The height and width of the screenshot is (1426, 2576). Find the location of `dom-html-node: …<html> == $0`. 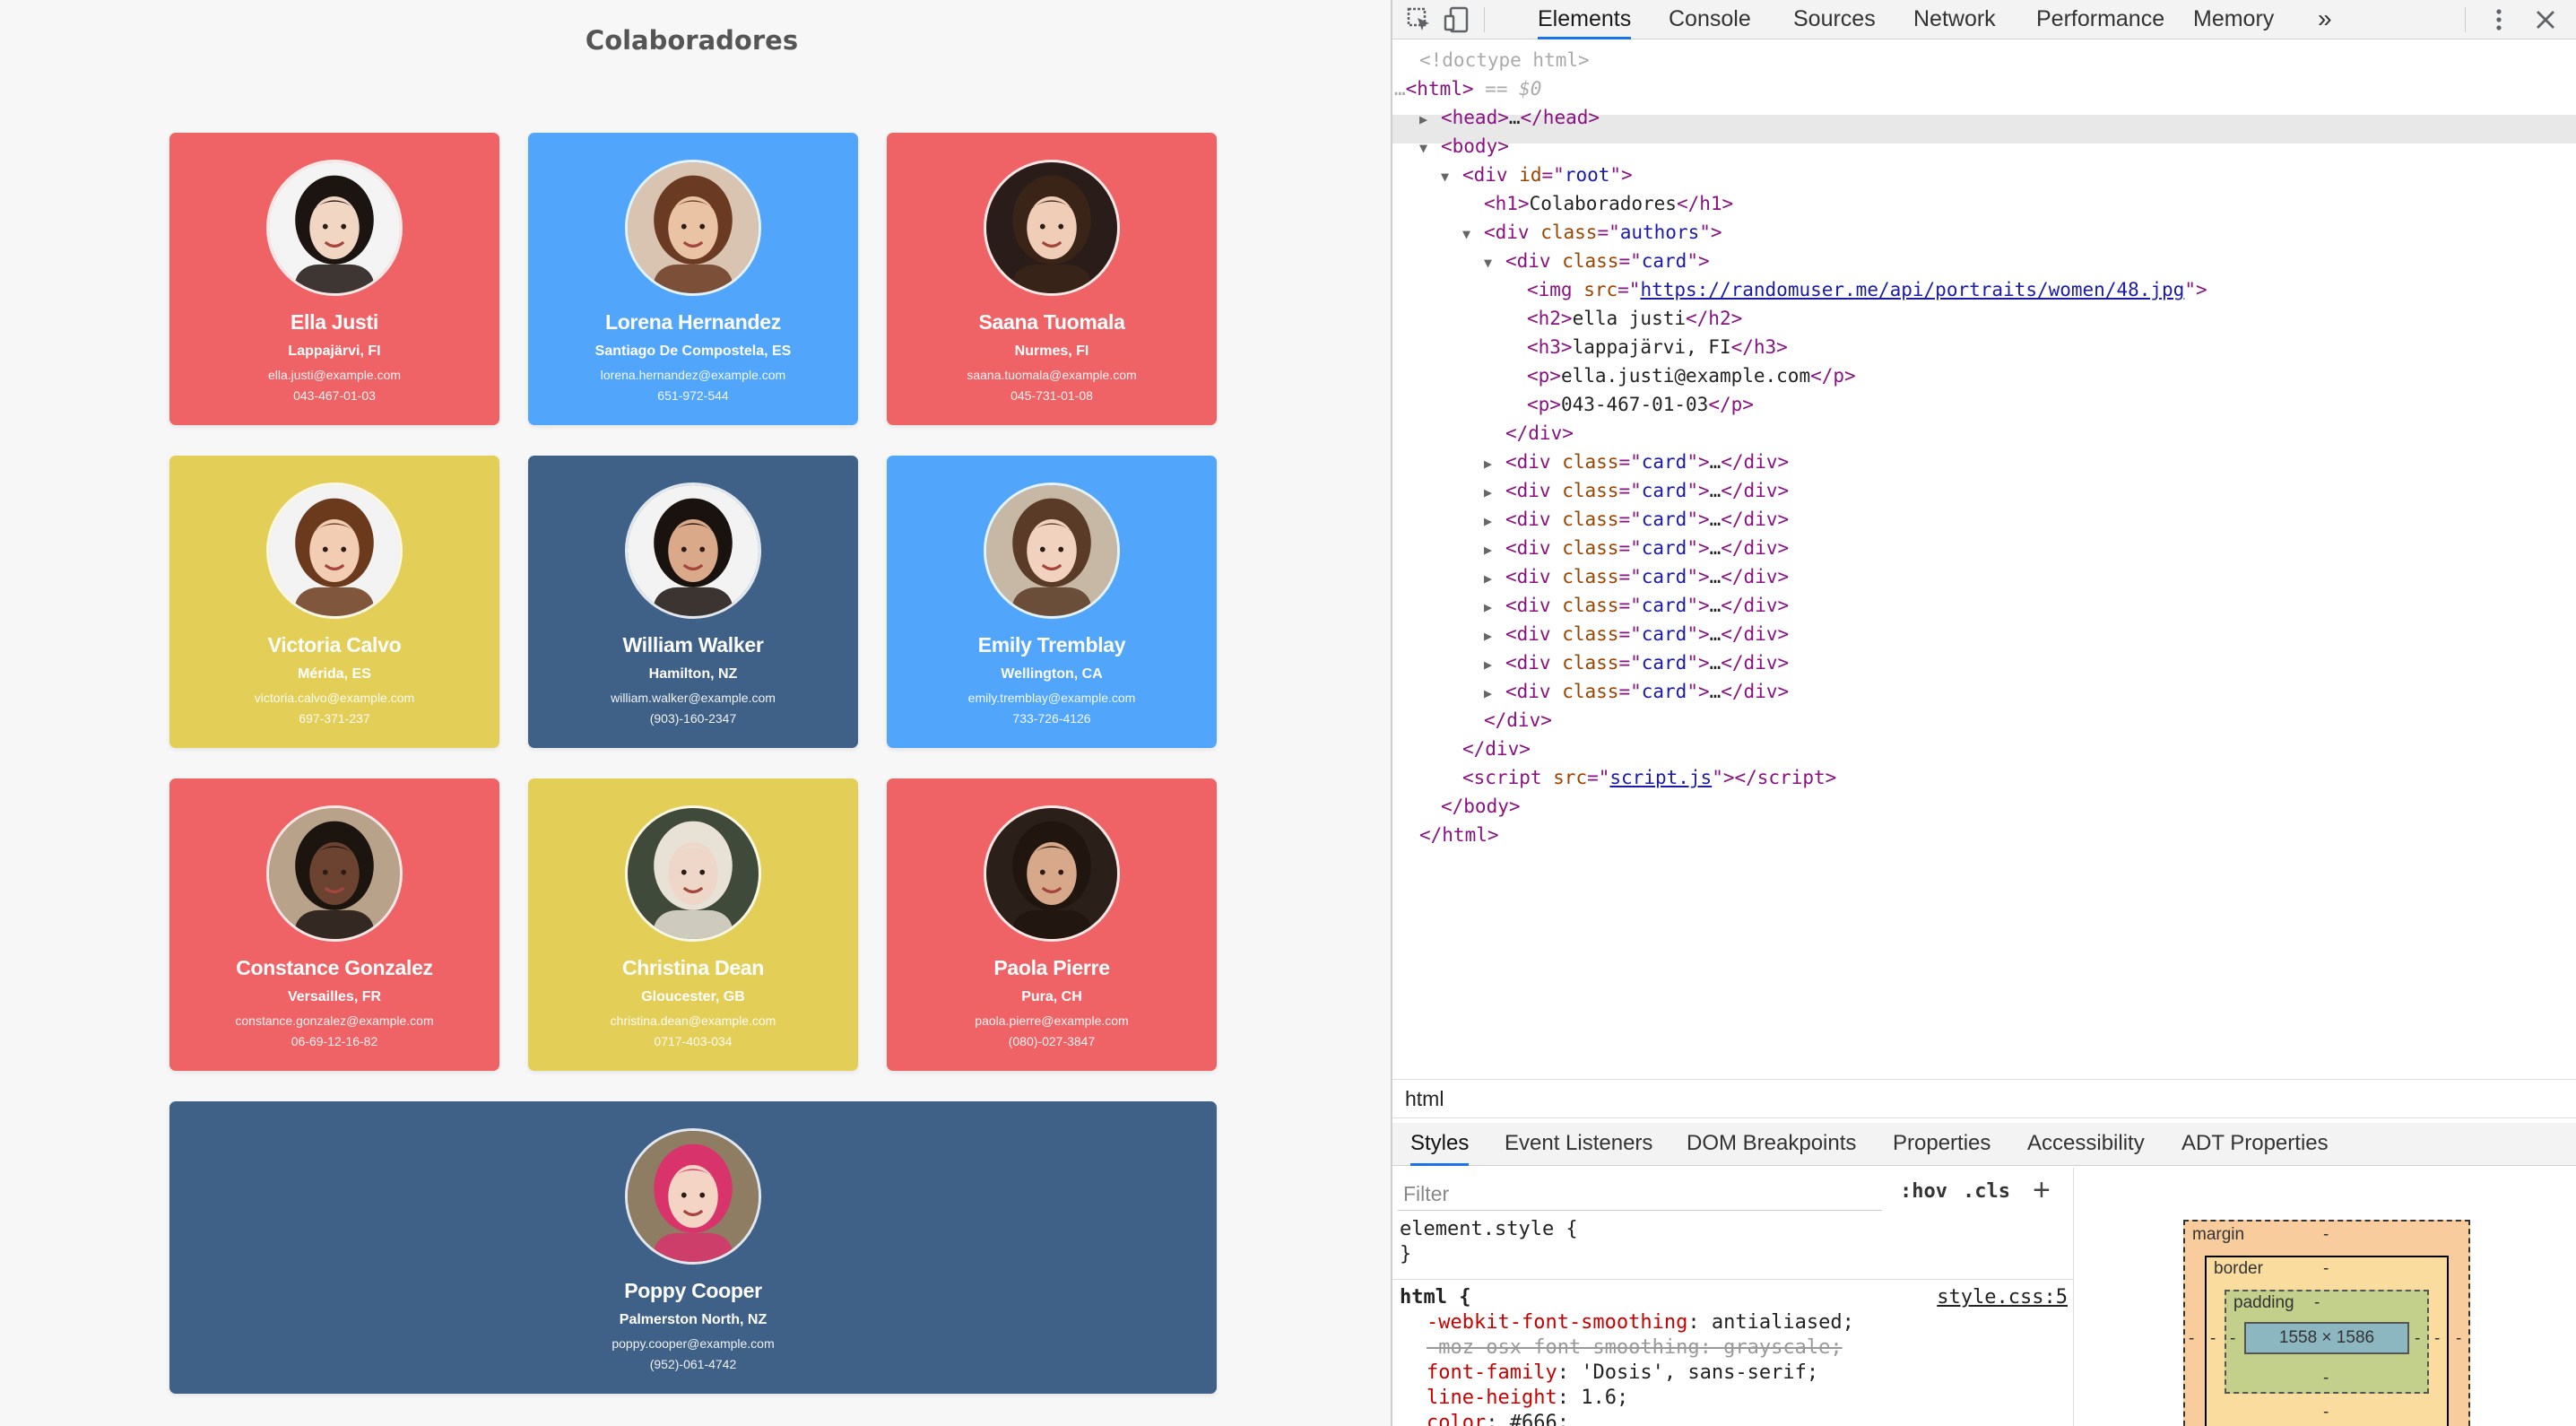

dom-html-node: …<html> == $0 is located at coordinates (1467, 89).